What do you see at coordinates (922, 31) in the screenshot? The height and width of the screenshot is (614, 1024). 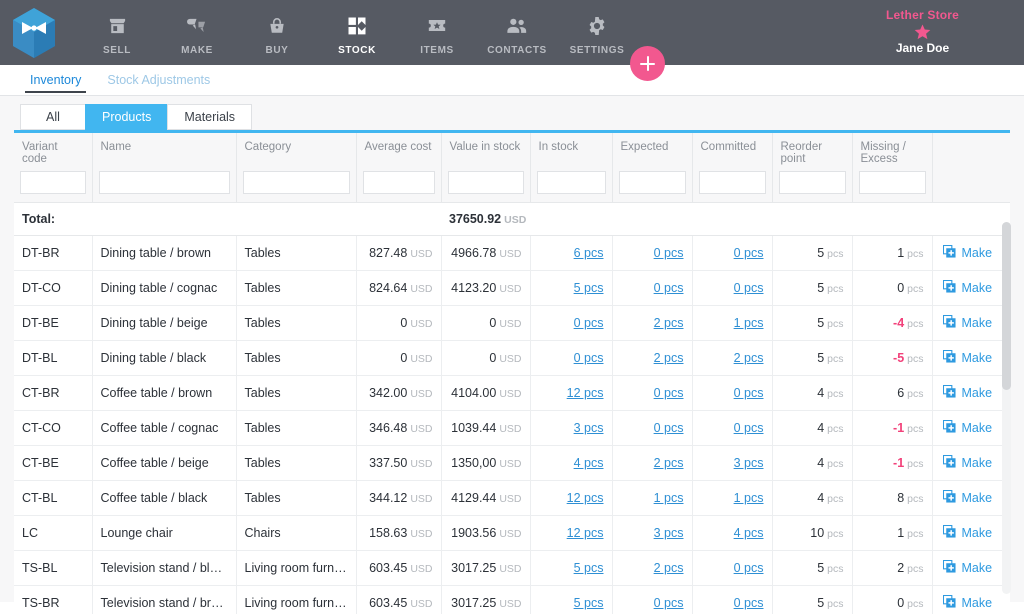 I see `user-account-box: Lether Store Jane Doe` at bounding box center [922, 31].